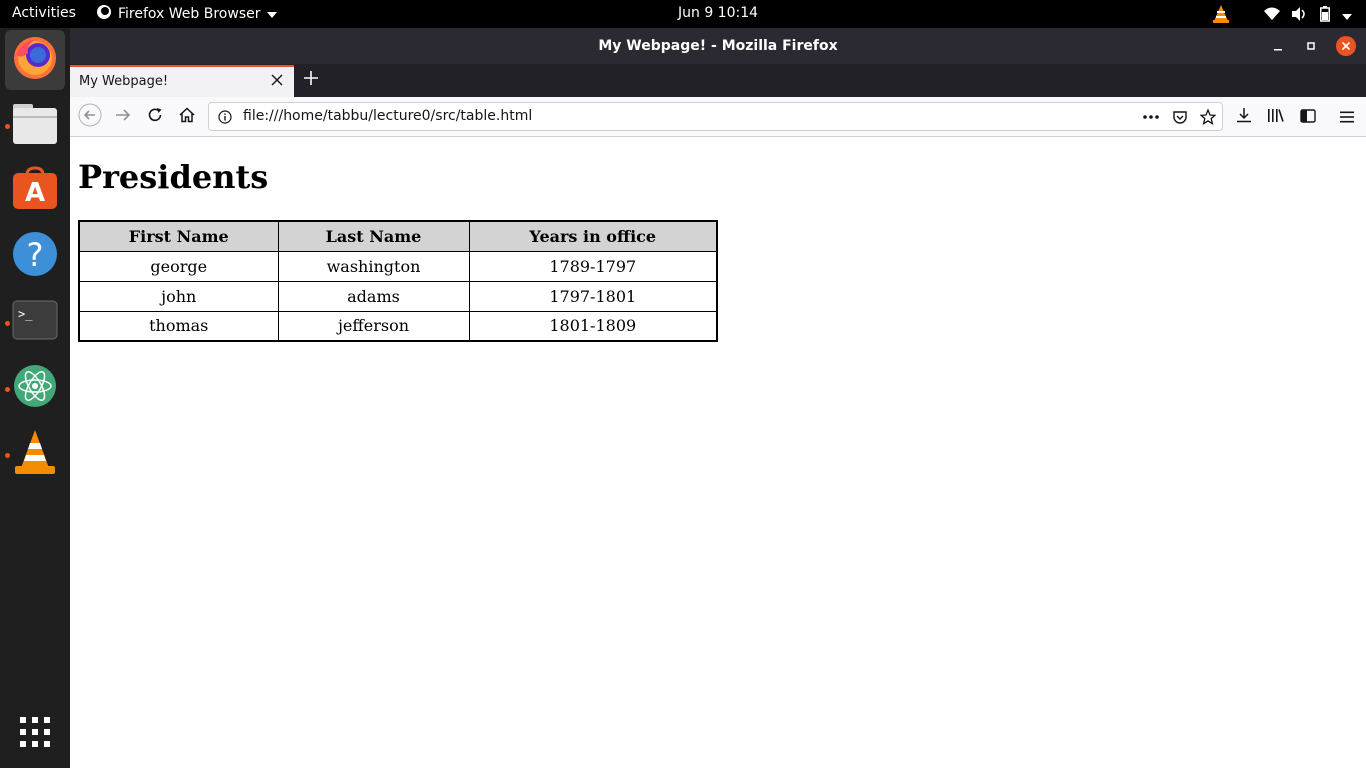  I want to click on clock: Jun 9 10:14, so click(718, 13).